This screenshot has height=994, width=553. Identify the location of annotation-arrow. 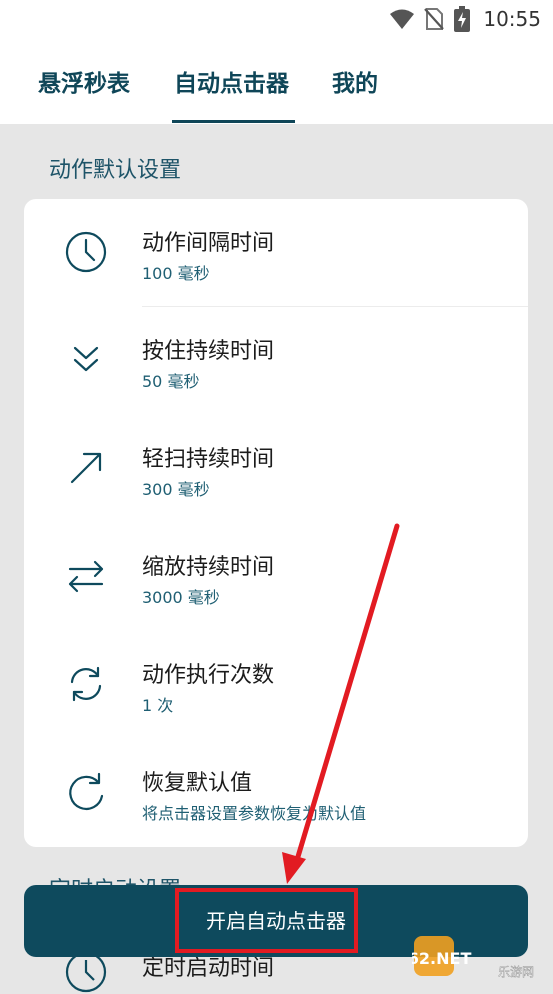
(341, 703).